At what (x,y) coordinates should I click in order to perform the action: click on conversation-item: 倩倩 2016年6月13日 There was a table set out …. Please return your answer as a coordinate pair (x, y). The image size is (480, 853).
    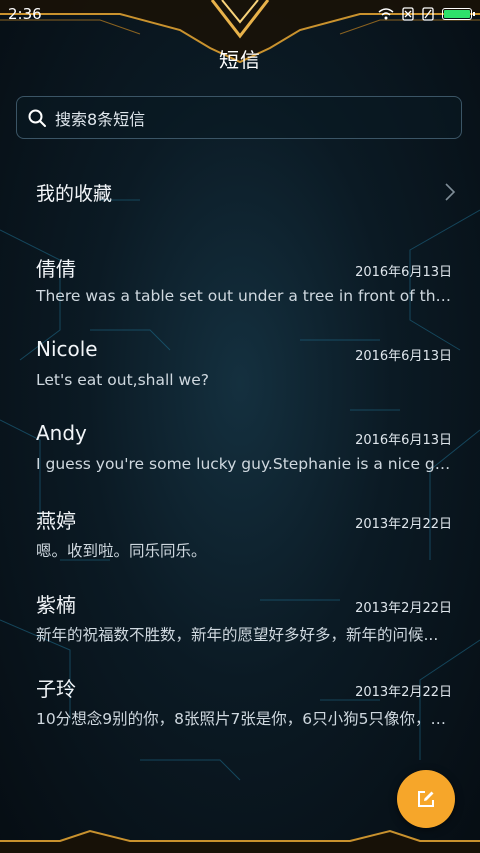
    Looking at the image, I should click on (246, 288).